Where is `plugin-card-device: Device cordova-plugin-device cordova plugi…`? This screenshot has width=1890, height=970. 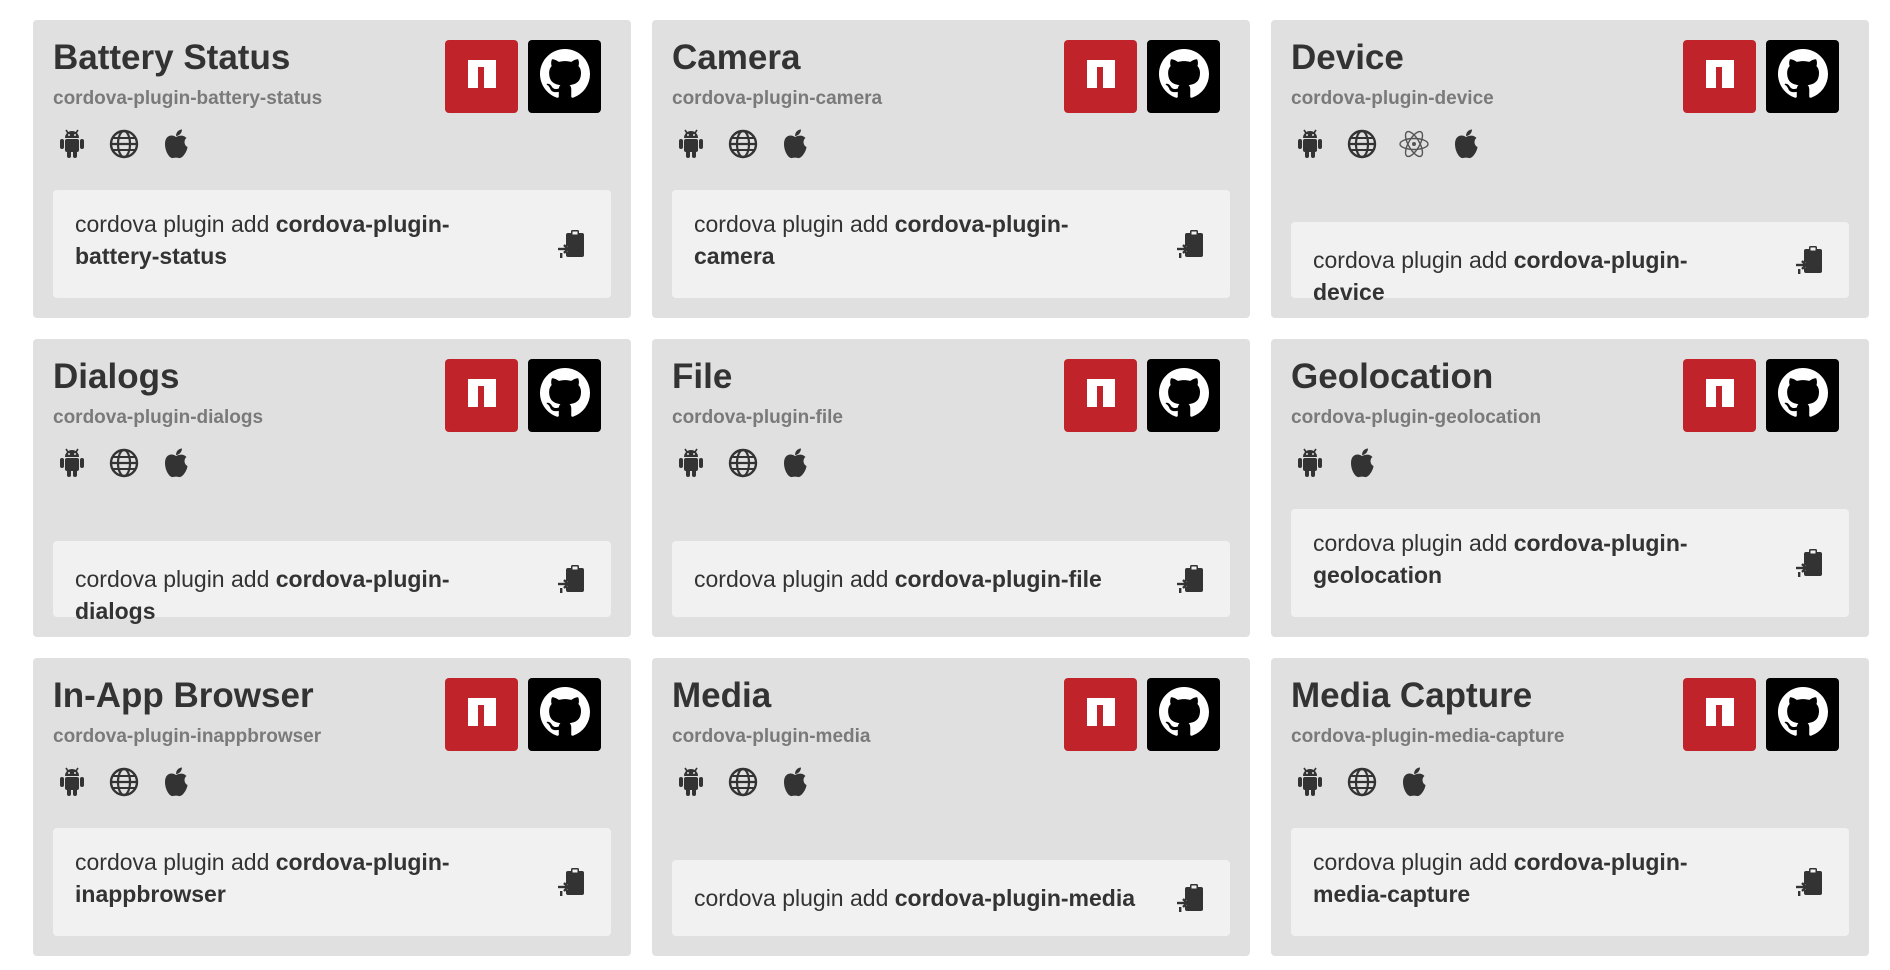
plugin-card-device: Device cordova-plugin-device cordova plugi… is located at coordinates (1570, 169).